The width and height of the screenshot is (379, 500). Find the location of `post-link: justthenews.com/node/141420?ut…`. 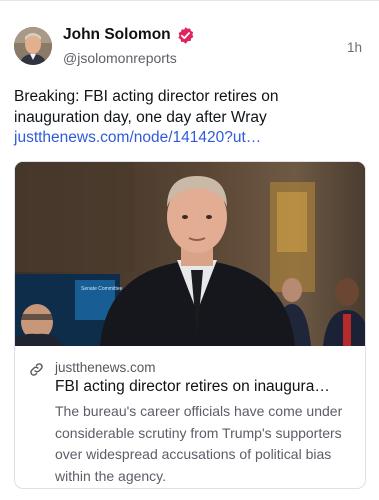

post-link: justthenews.com/node/141420?ut… is located at coordinates (137, 138).